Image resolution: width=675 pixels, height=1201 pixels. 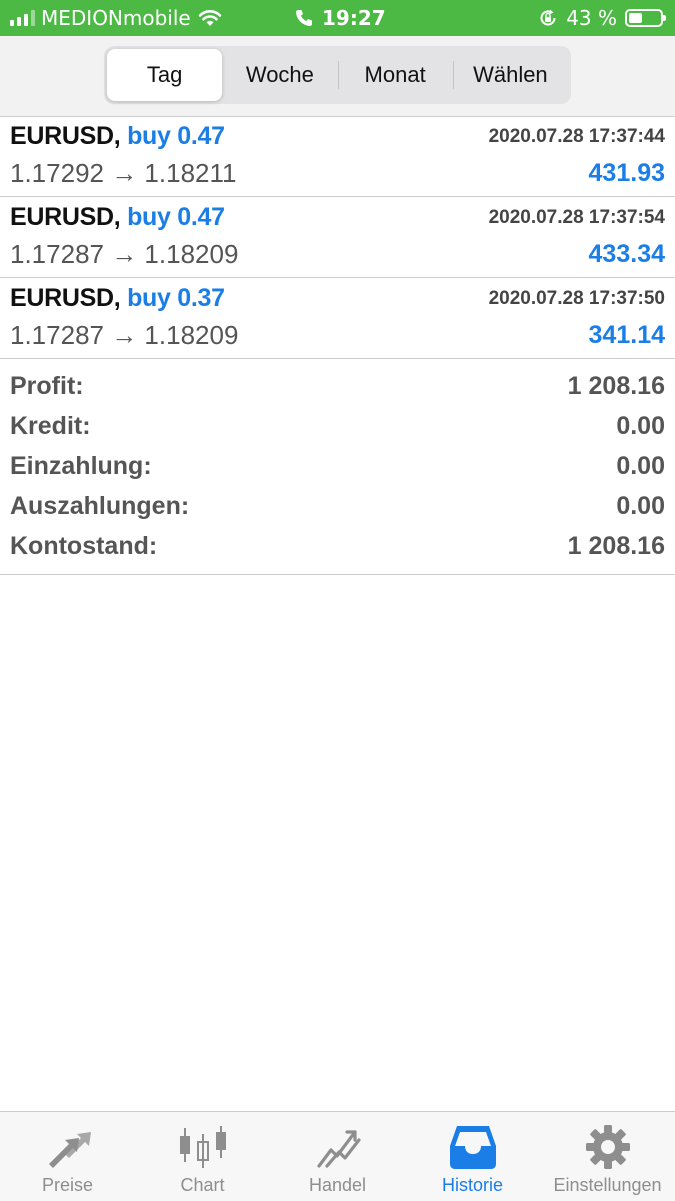 What do you see at coordinates (70, 1150) in the screenshot?
I see `quotes-arrows-icon` at bounding box center [70, 1150].